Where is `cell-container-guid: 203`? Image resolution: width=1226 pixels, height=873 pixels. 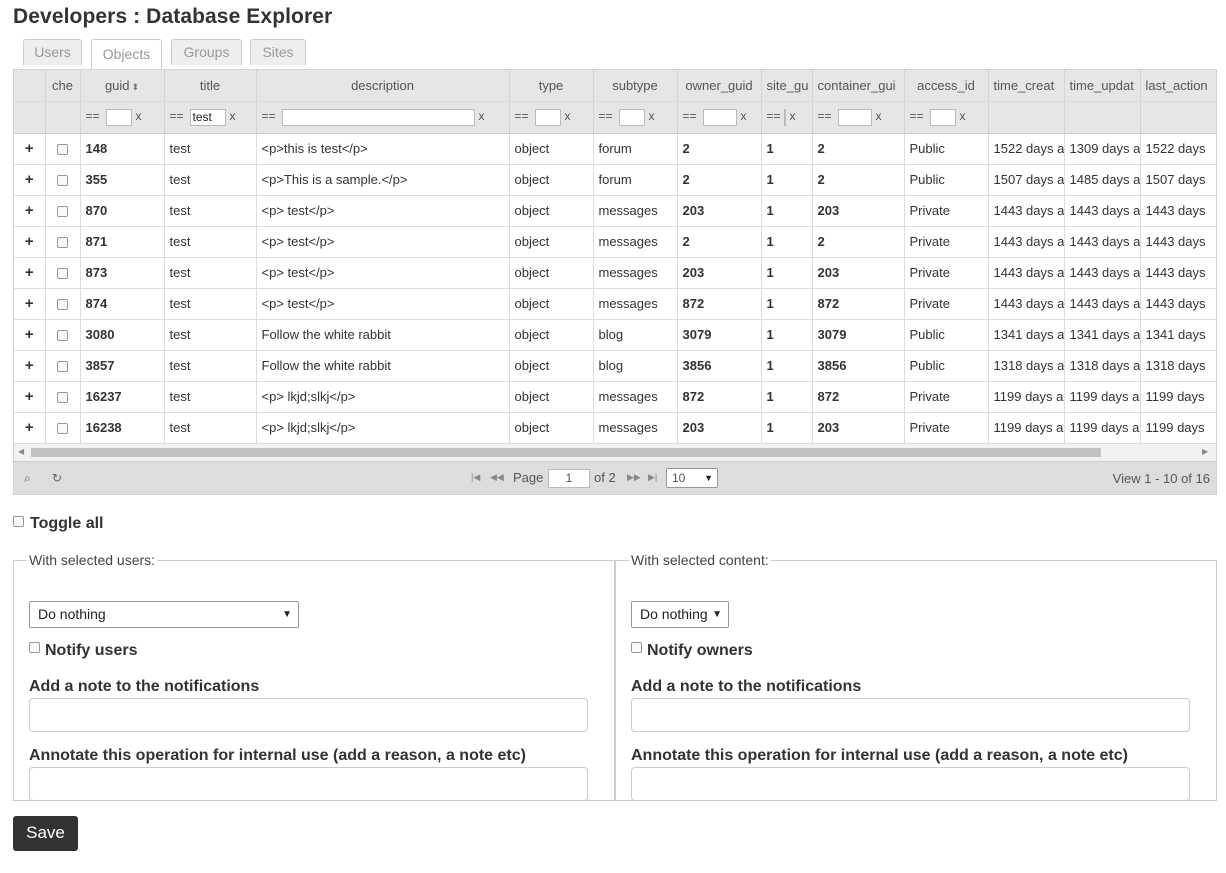
cell-container-guid: 203 is located at coordinates (858, 211).